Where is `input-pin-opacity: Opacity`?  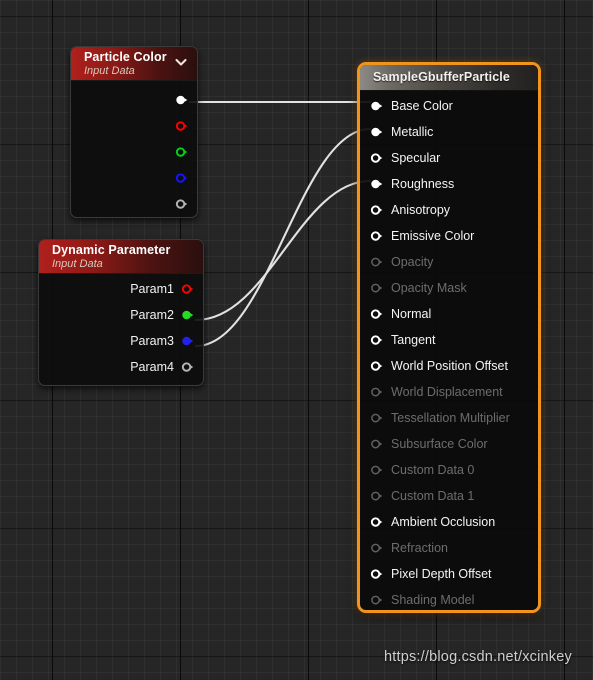
input-pin-opacity: Opacity is located at coordinates (449, 262).